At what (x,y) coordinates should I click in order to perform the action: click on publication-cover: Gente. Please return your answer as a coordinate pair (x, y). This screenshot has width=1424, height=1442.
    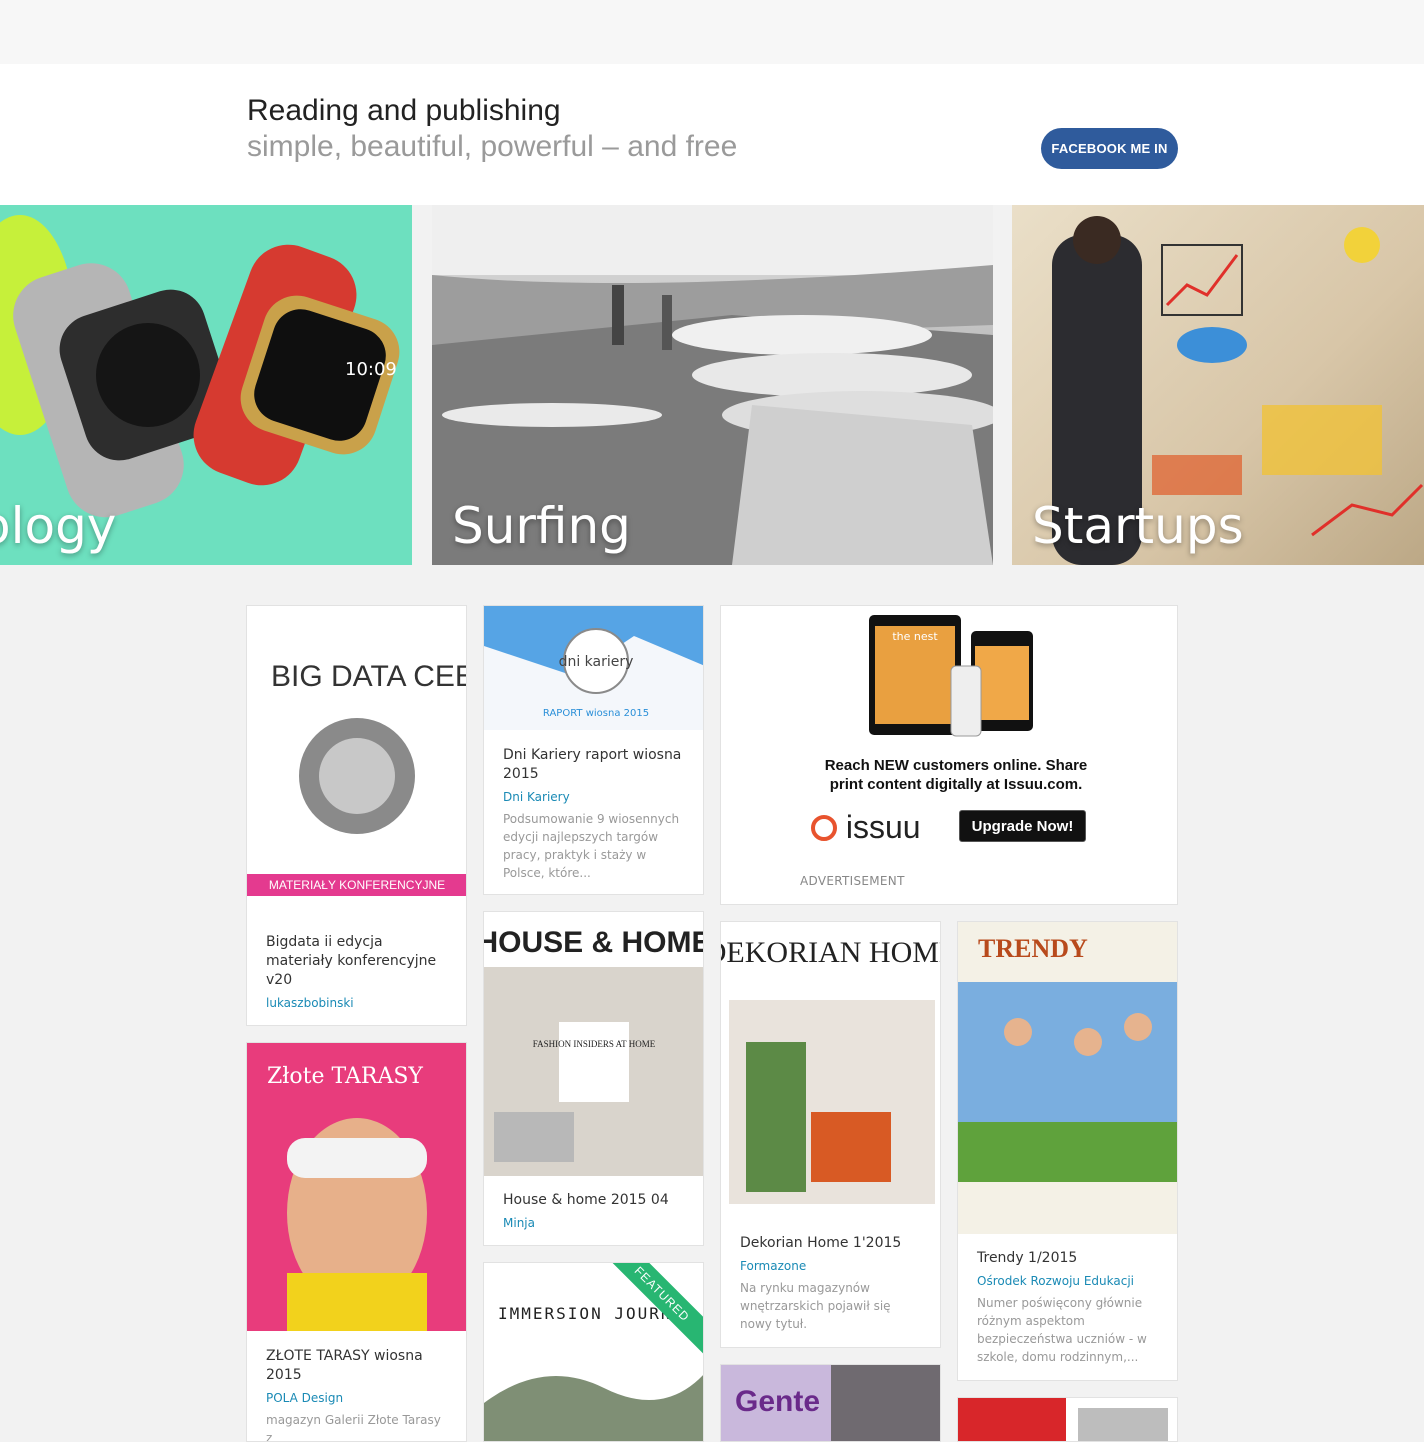
    Looking at the image, I should click on (830, 1403).